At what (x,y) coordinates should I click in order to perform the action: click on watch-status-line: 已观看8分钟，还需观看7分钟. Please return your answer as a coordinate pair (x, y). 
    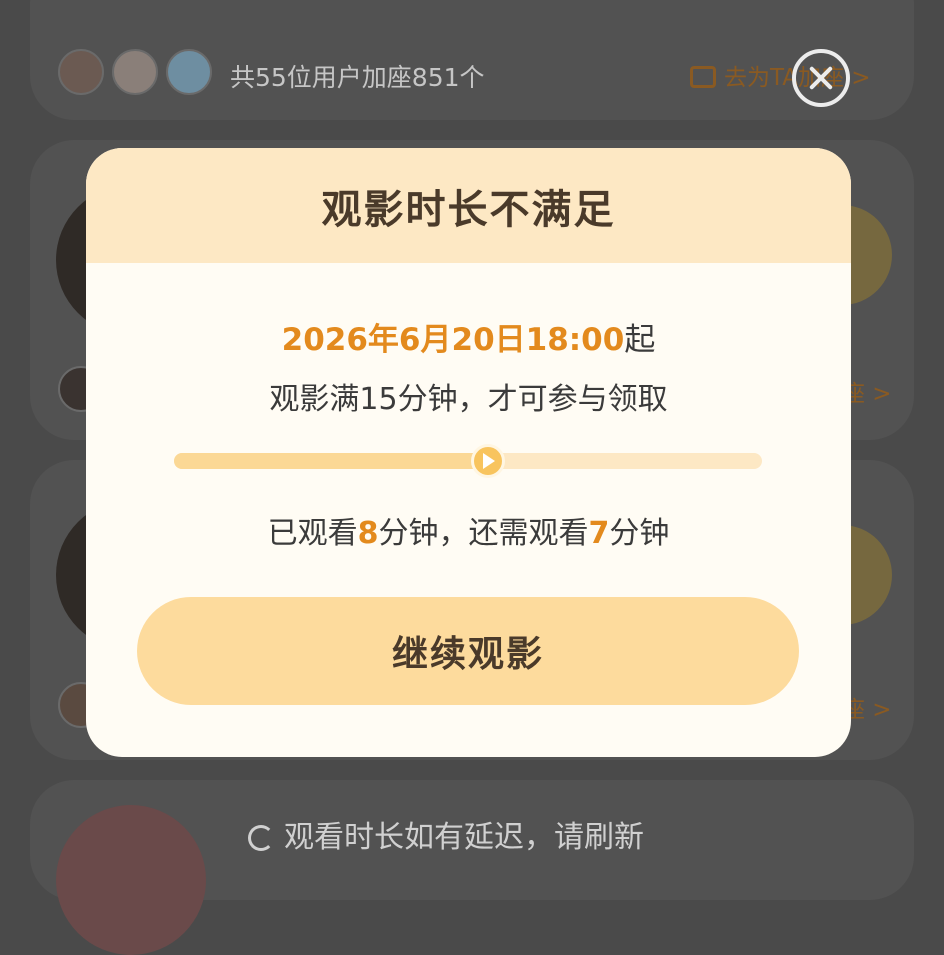
    Looking at the image, I should click on (468, 530).